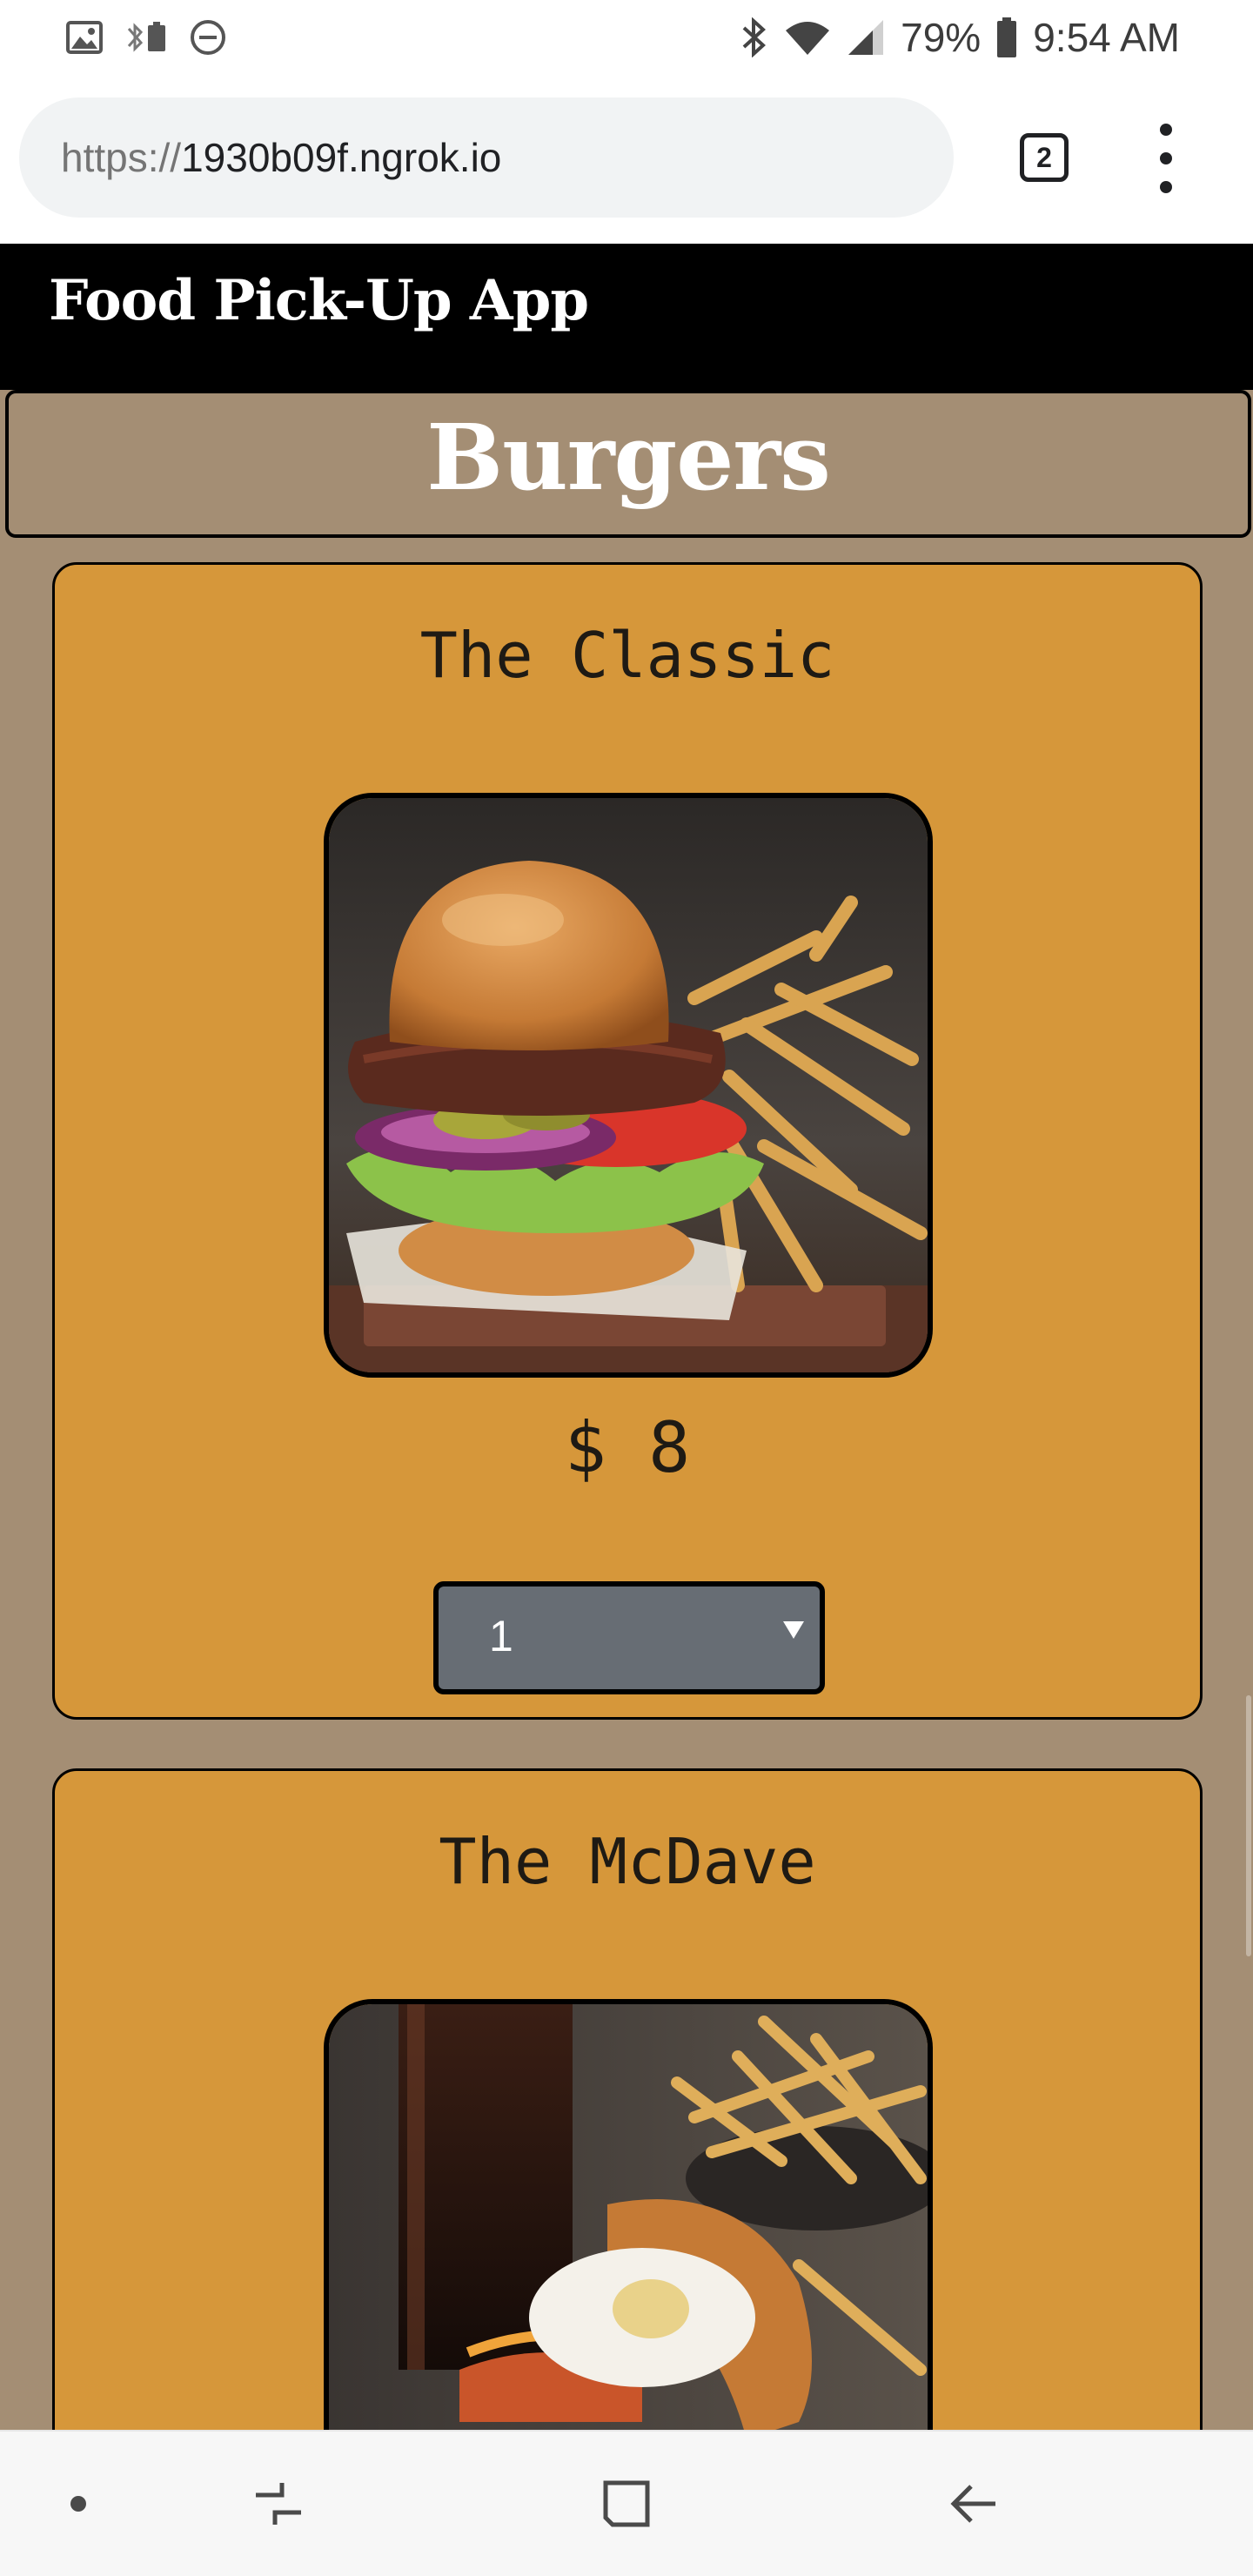 The height and width of the screenshot is (2576, 1253). What do you see at coordinates (341, 157) in the screenshot?
I see `url-host: 1930b09f.ngrok.io` at bounding box center [341, 157].